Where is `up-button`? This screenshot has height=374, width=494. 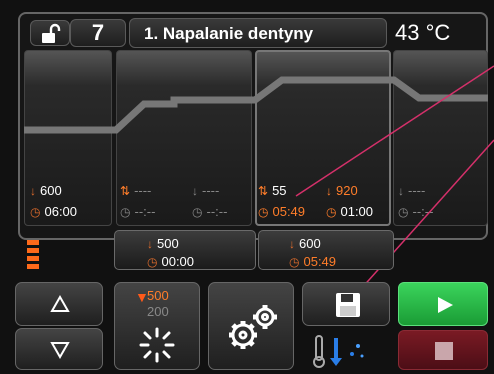
up-button is located at coordinates (59, 304).